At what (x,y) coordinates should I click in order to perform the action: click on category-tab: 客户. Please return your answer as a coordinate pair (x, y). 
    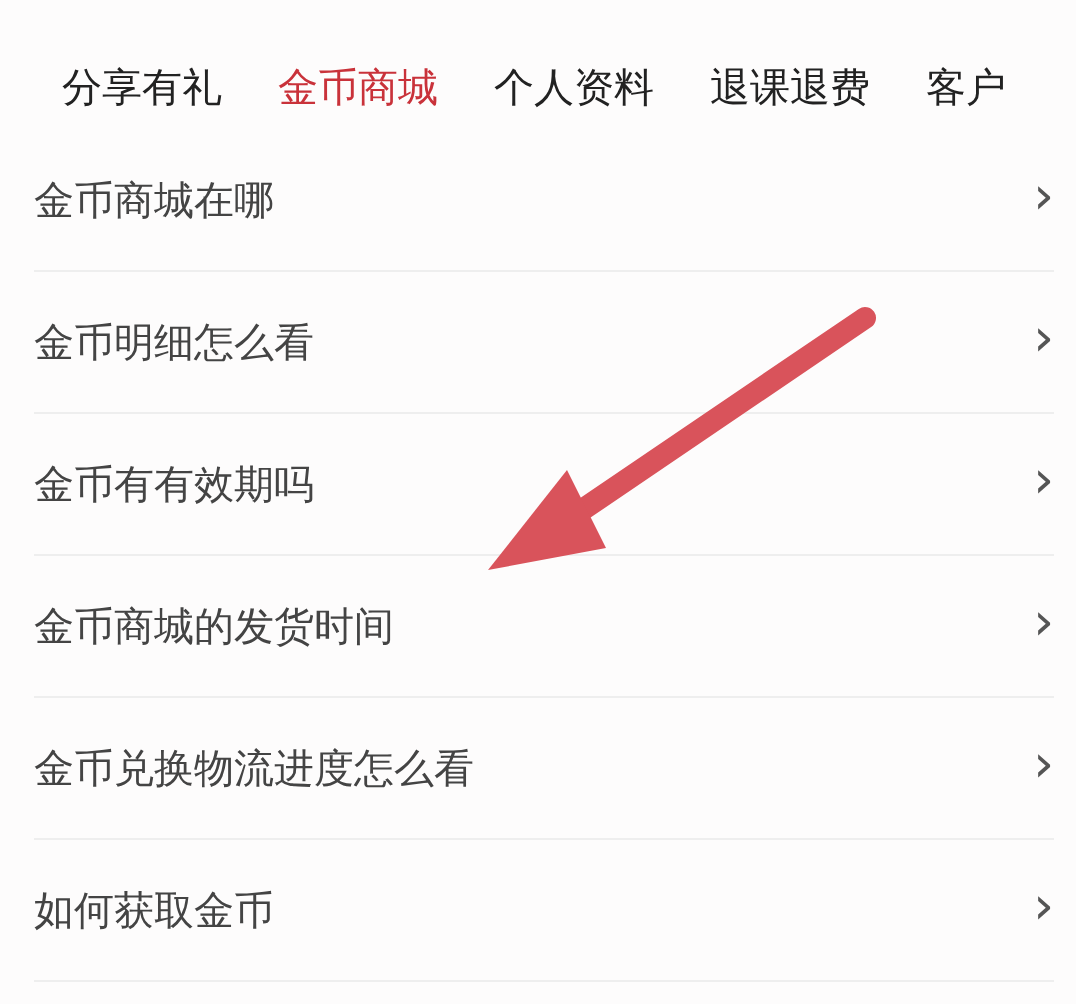
    Looking at the image, I should click on (966, 87).